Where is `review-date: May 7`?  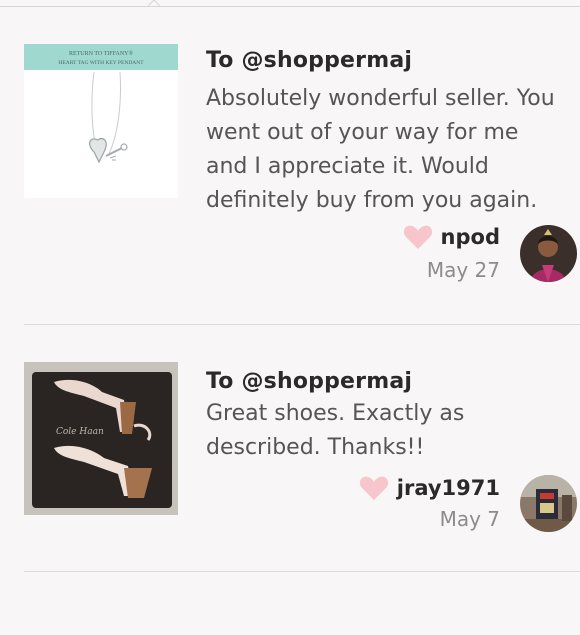
review-date: May 7 is located at coordinates (469, 519).